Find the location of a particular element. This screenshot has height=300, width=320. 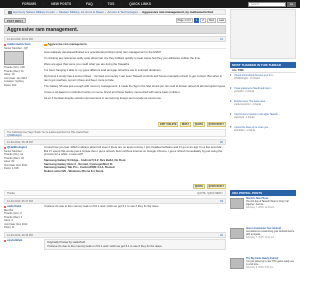

post-header: 12-20-2012, 05:47 PM #3 is located at coordinates (115, 201).